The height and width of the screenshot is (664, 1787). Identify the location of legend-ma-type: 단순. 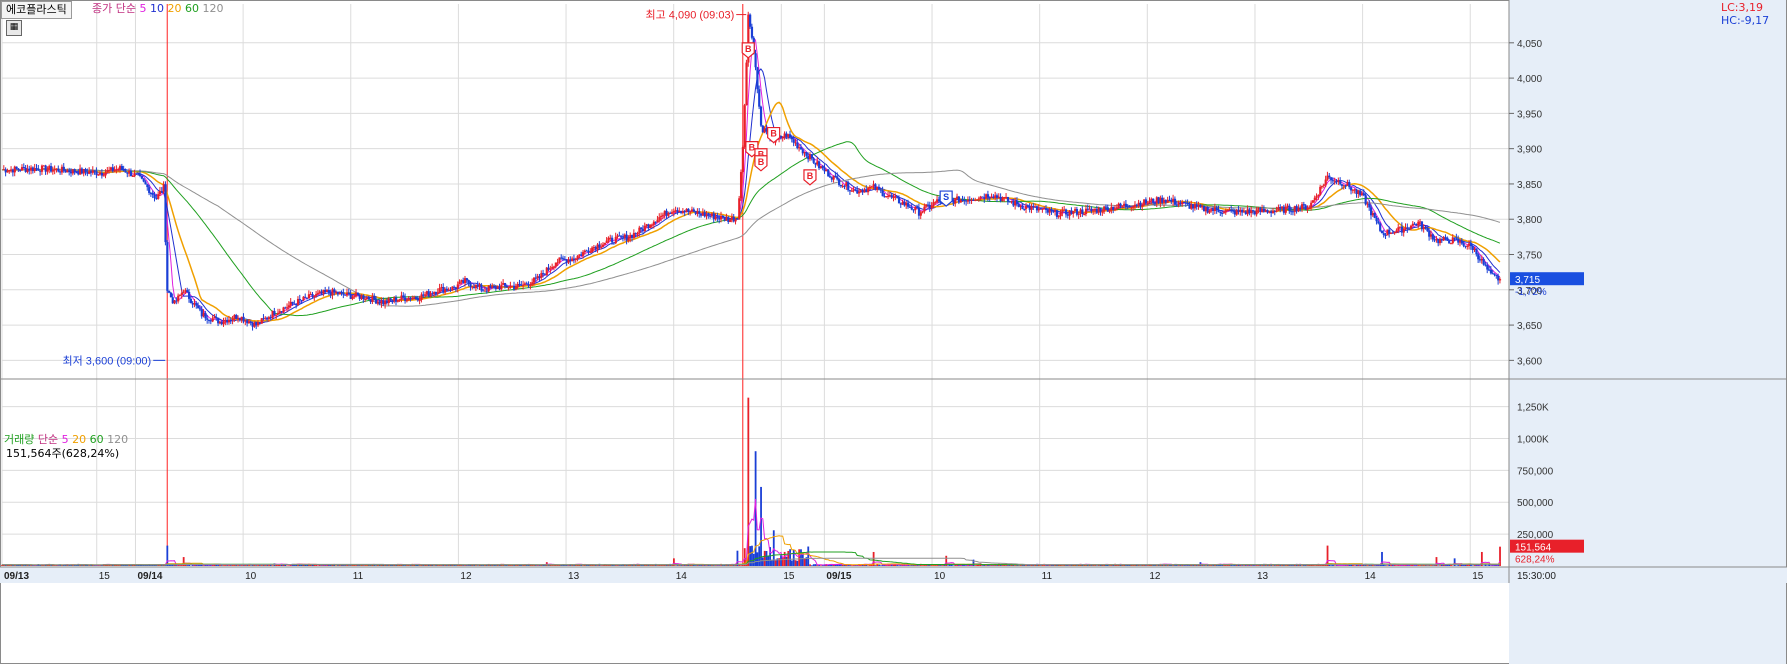
(125, 8).